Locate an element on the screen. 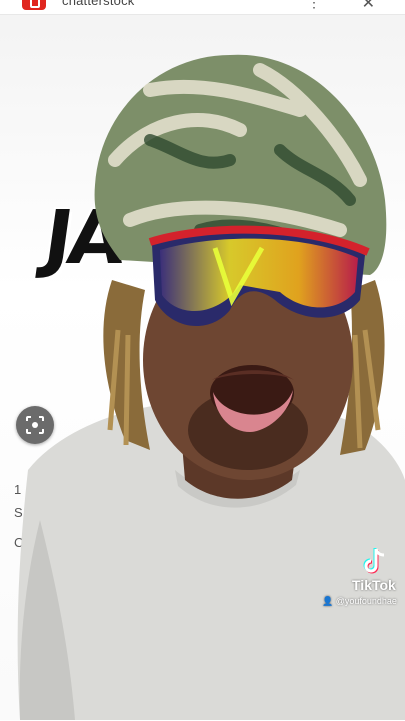 Image resolution: width=405 pixels, height=721 pixels. user-icon: 👤 is located at coordinates (328, 601).